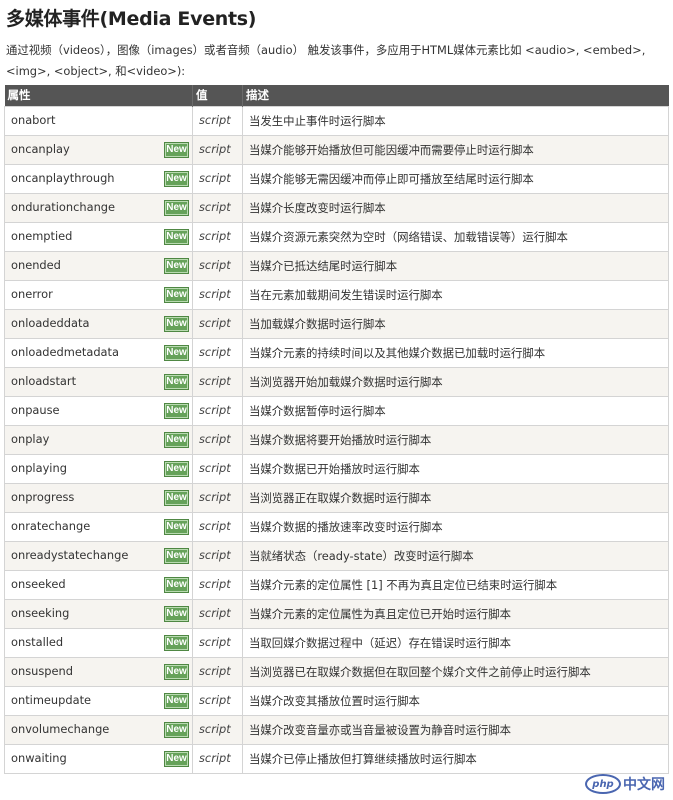  What do you see at coordinates (63, 178) in the screenshot?
I see `attribute-name: oncanplaythrough` at bounding box center [63, 178].